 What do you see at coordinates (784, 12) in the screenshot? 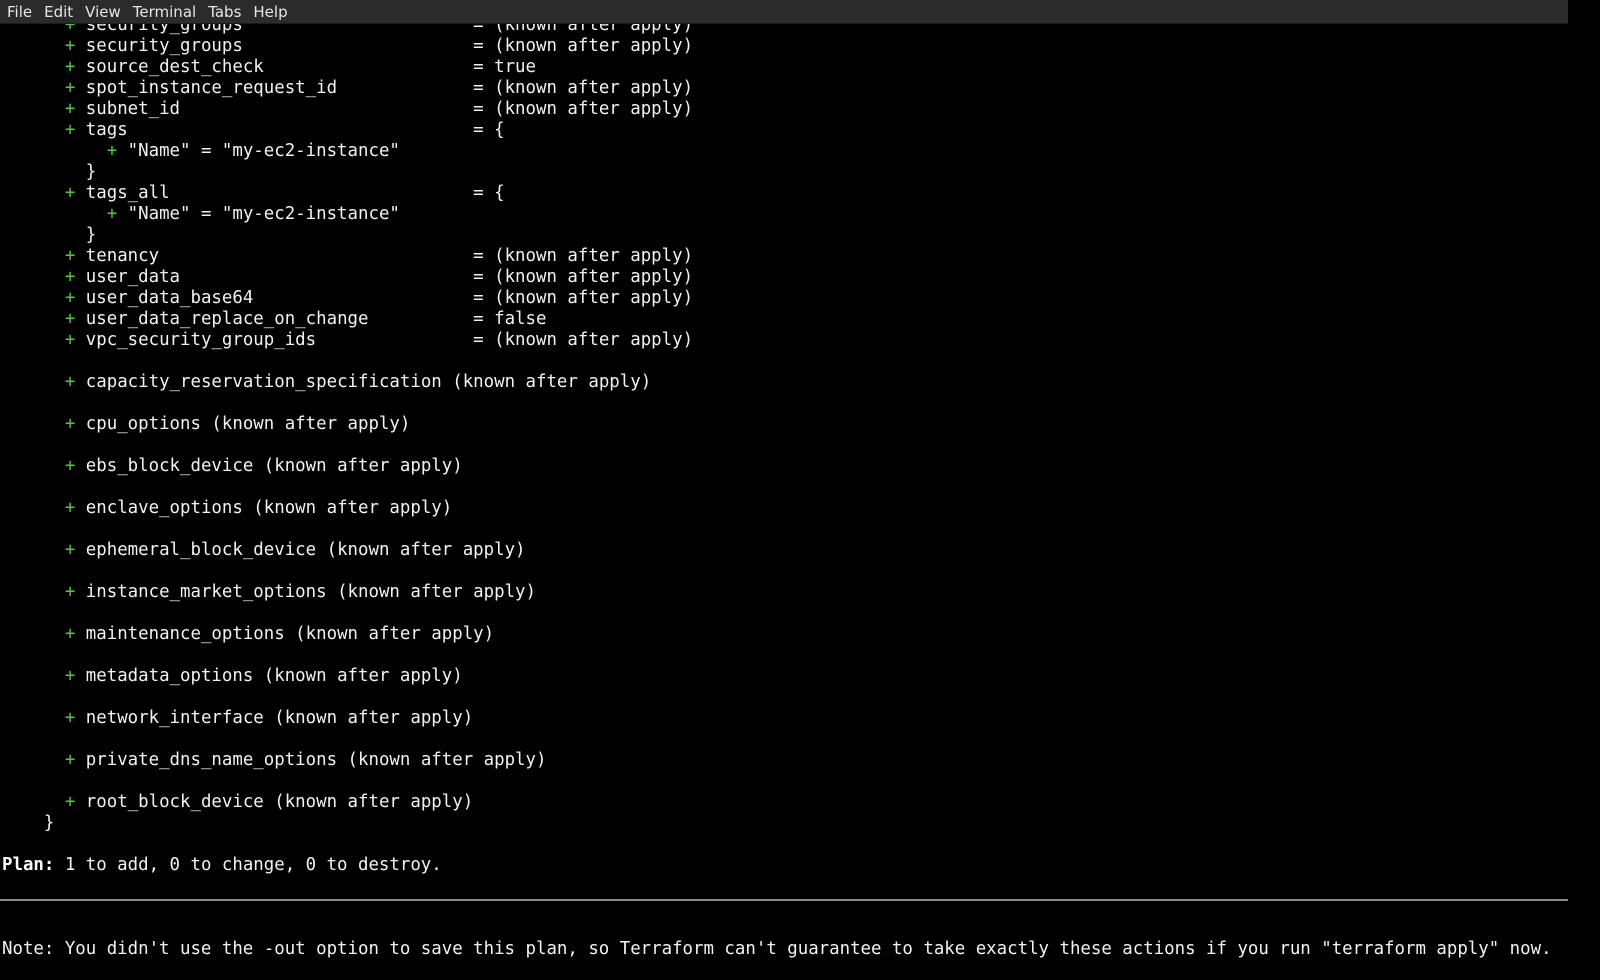
I see `menu-bar: File Edit View Terminal Tabs Help` at bounding box center [784, 12].